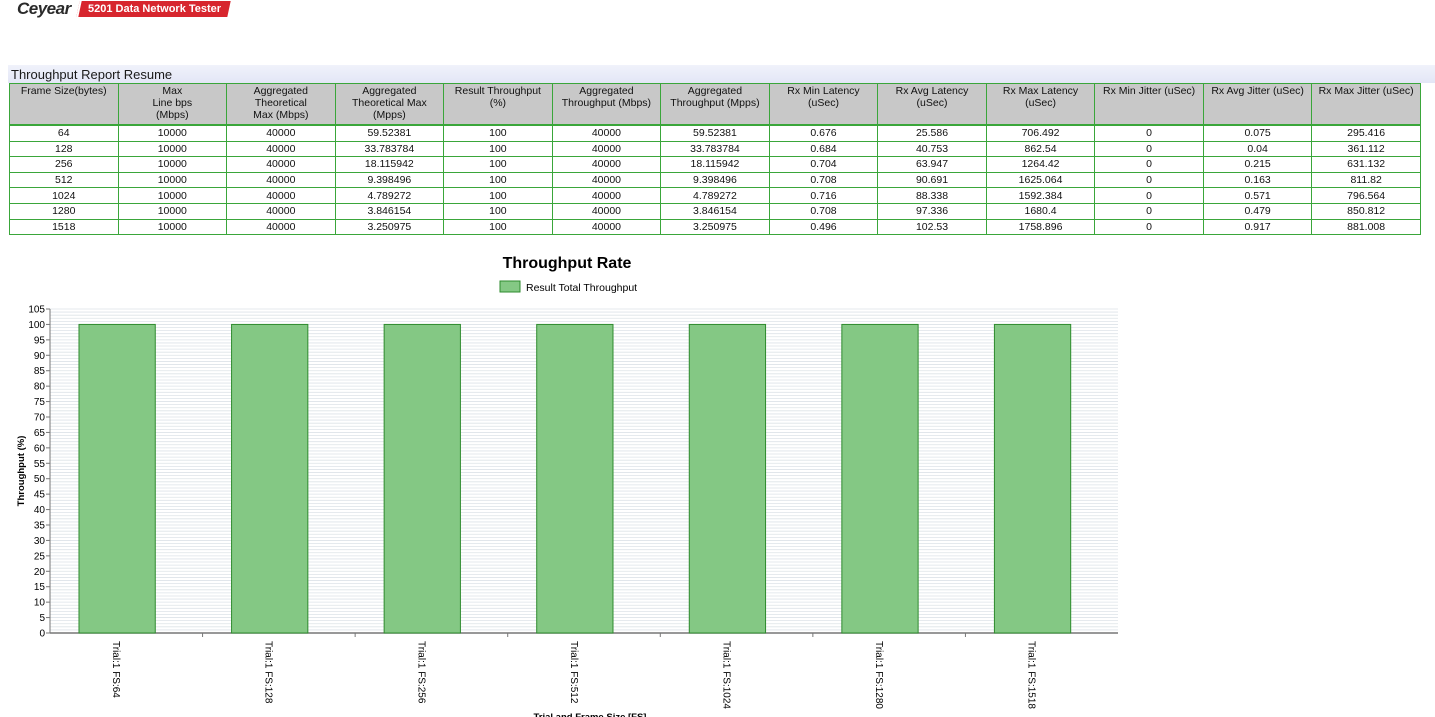 The width and height of the screenshot is (1435, 717). I want to click on y-tick-label: 80, so click(40, 387).